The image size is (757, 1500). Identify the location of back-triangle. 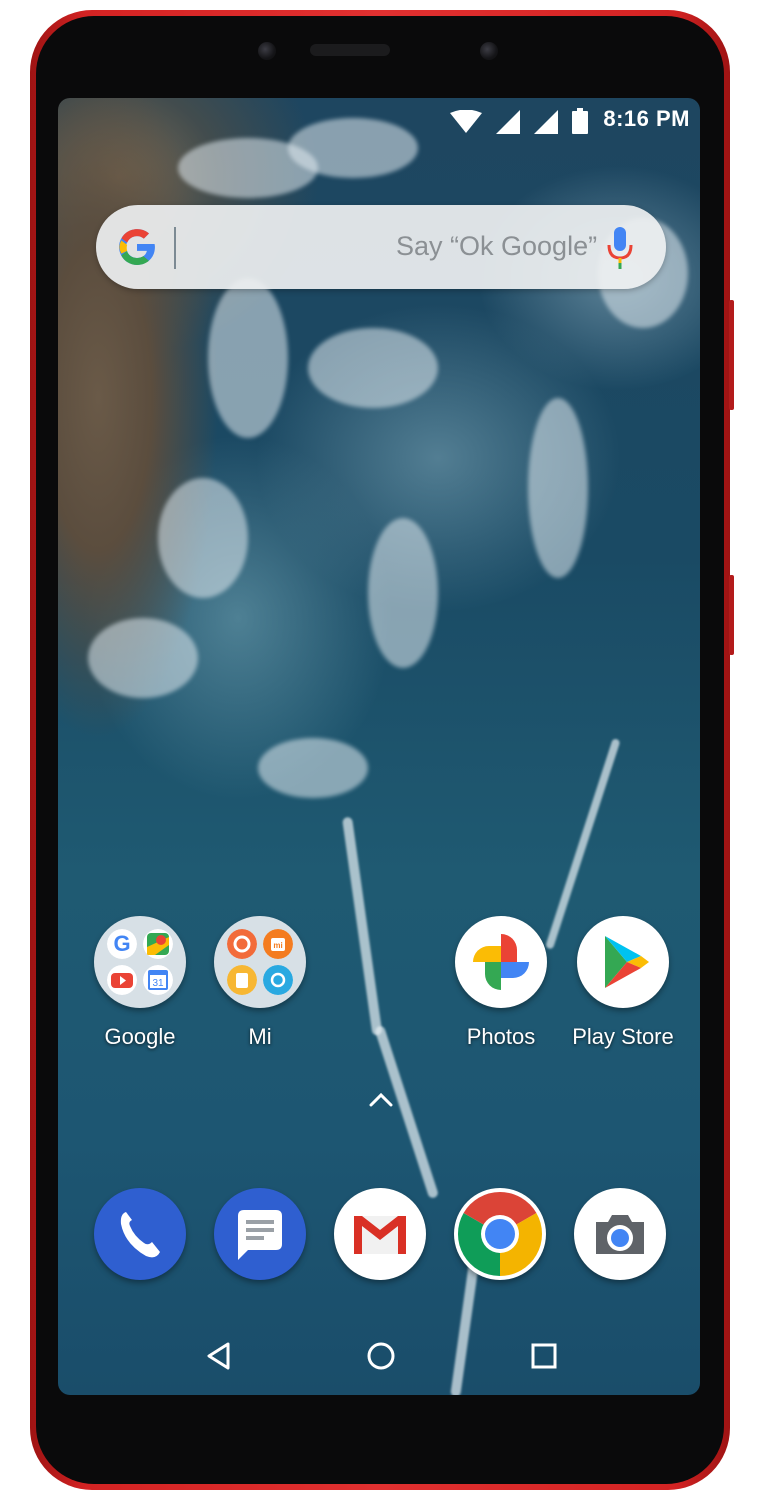
(218, 1356).